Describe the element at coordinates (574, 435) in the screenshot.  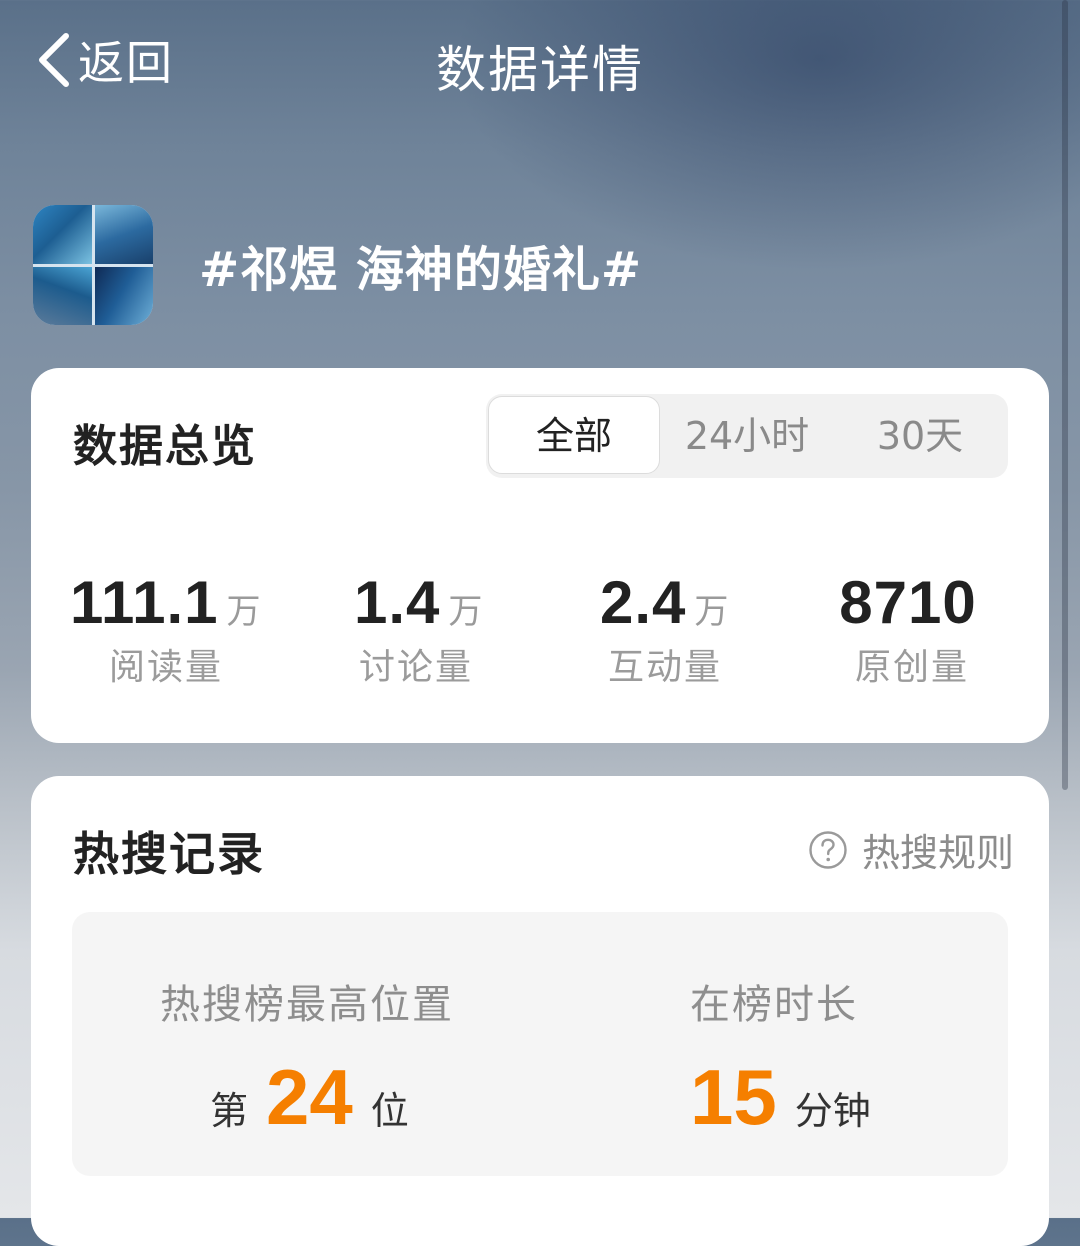
I see `tab-all: 全部` at that location.